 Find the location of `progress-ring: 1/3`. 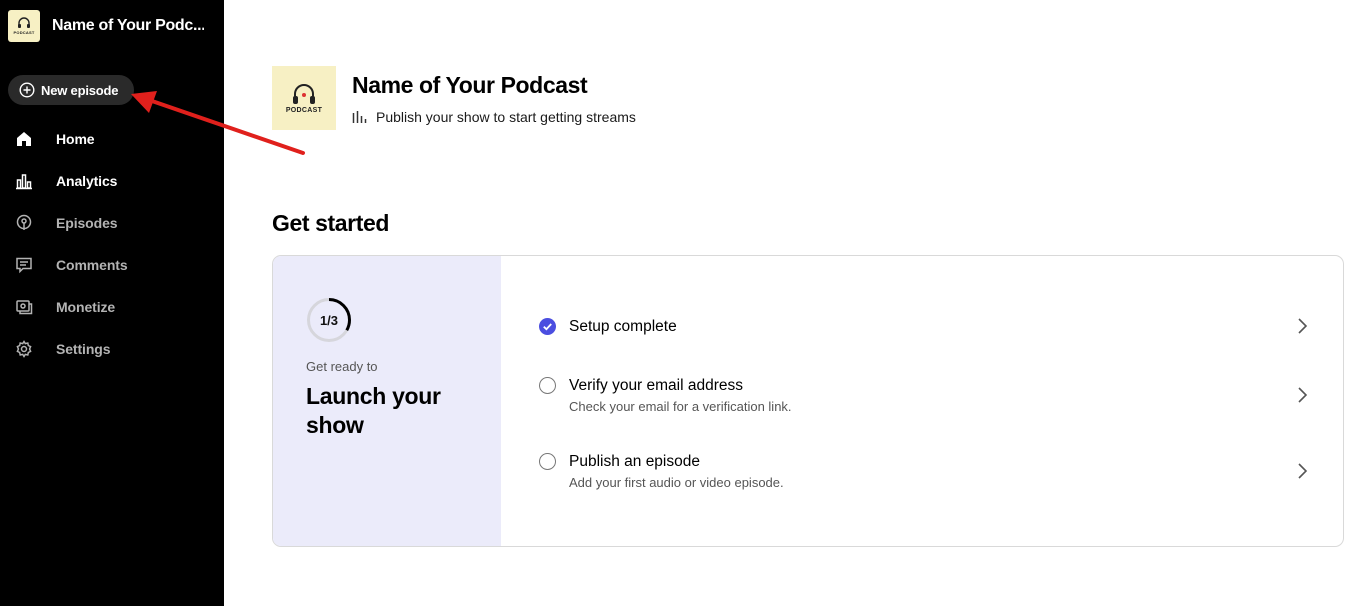

progress-ring: 1/3 is located at coordinates (329, 320).